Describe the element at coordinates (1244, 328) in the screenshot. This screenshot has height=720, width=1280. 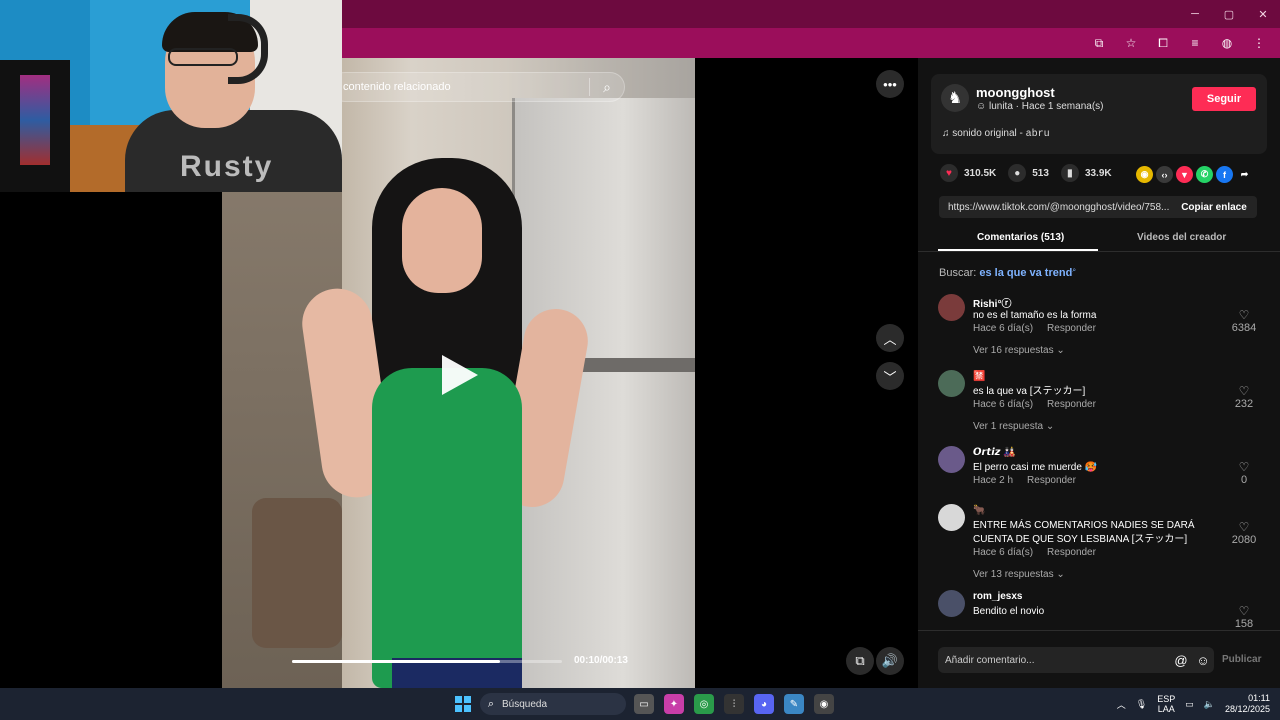
I see `comment-like-count: 6384` at that location.